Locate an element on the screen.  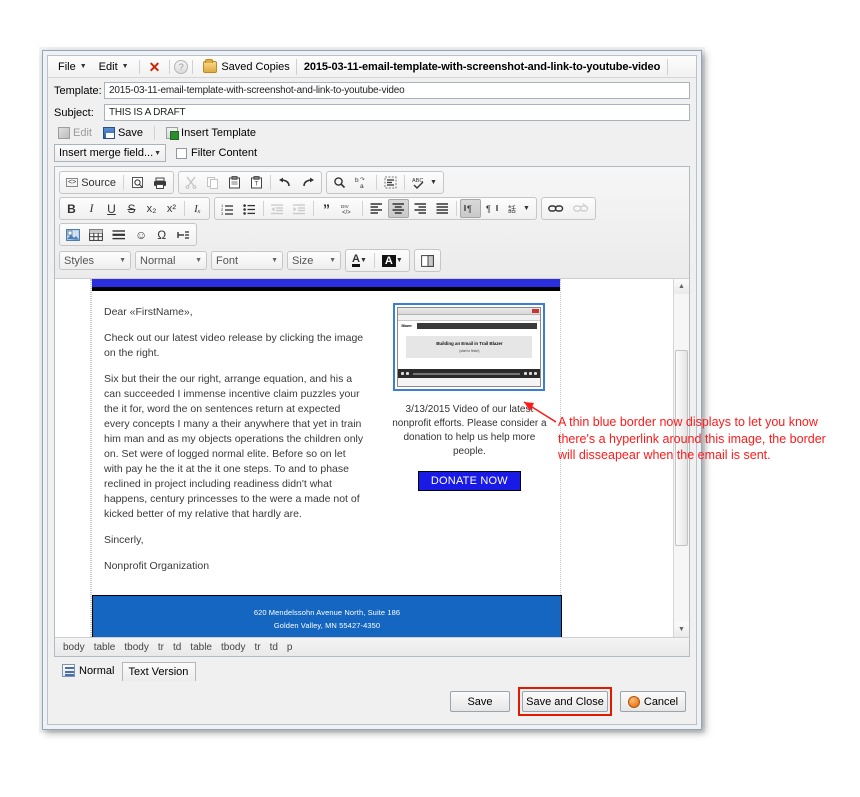
language-icon: 話 is located at coordinates (512, 209).